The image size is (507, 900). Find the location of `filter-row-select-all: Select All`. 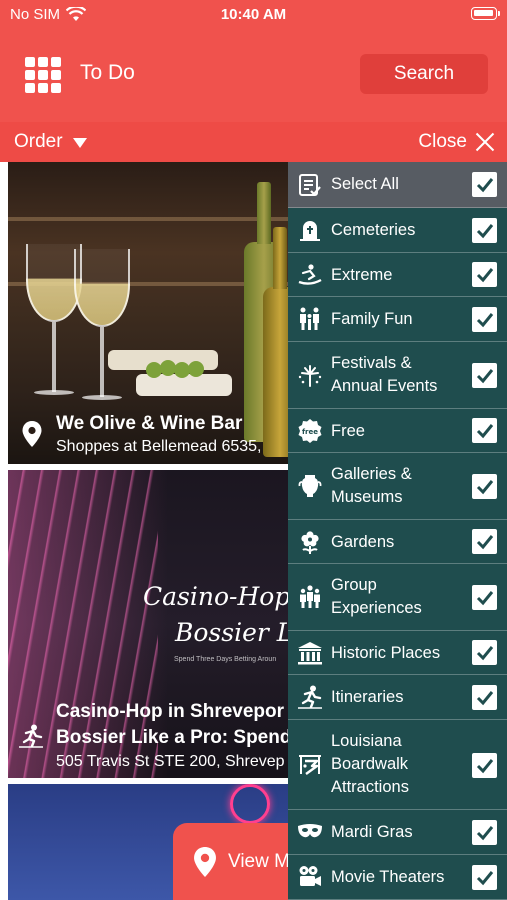

filter-row-select-all: Select All is located at coordinates (397, 185).